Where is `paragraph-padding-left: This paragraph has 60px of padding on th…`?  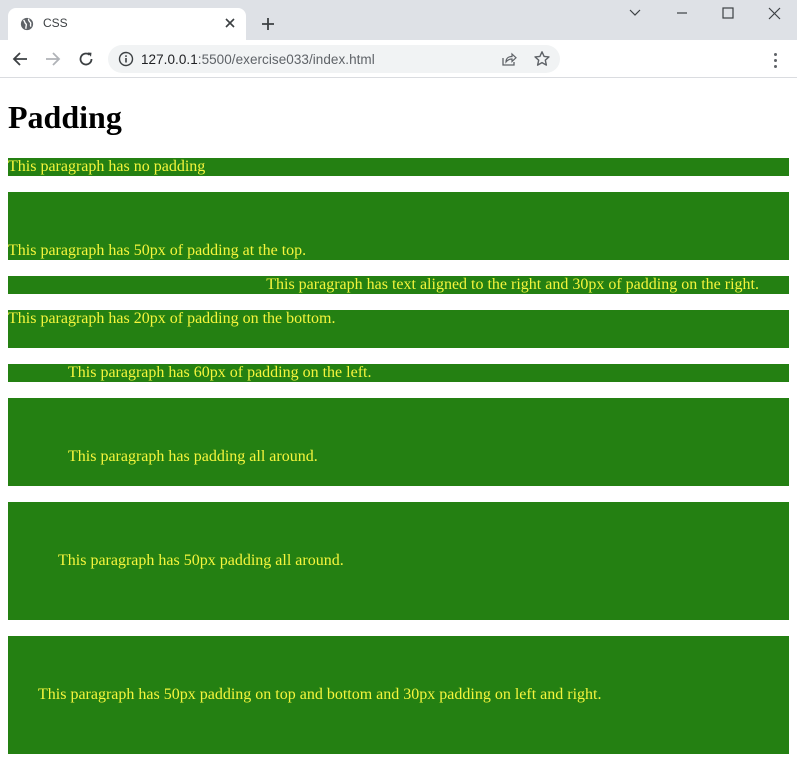
paragraph-padding-left: This paragraph has 60px of padding on th… is located at coordinates (398, 373).